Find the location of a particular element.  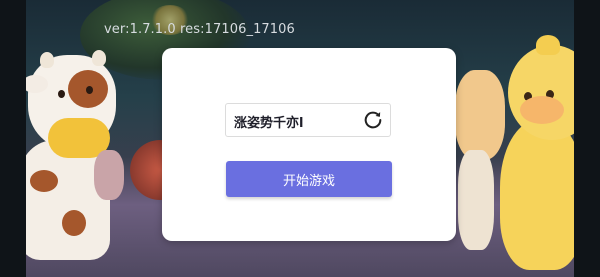

player-name-field: 涨姿势千亦l is located at coordinates (308, 120).